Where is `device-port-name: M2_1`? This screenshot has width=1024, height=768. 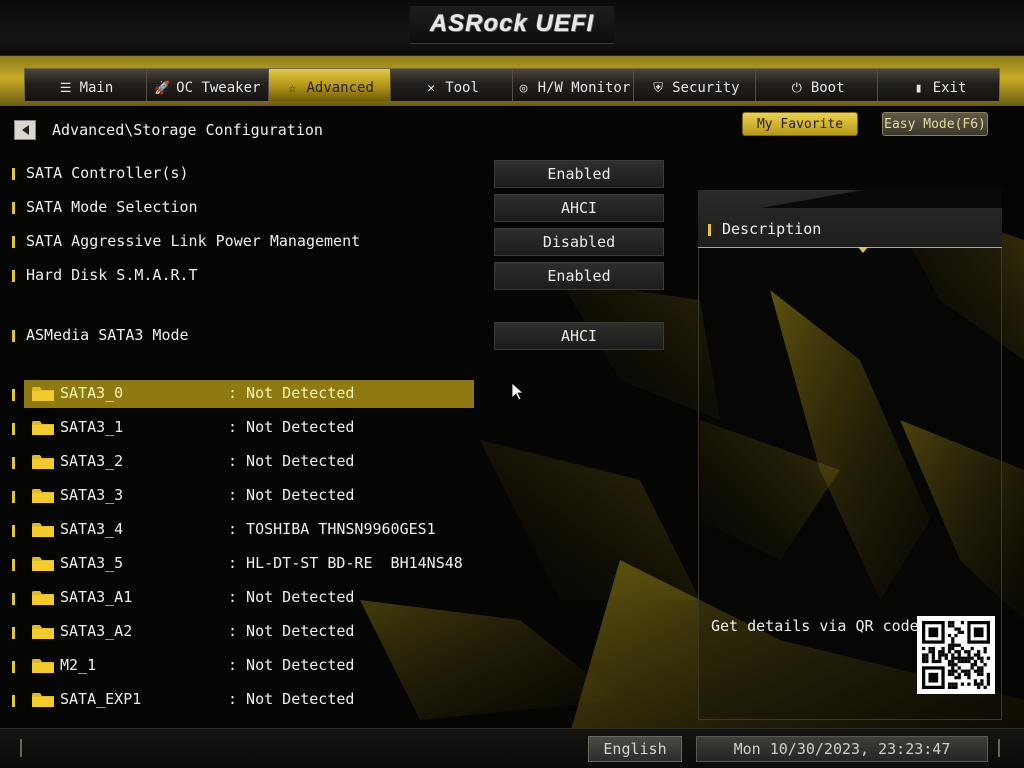
device-port-name: M2_1 is located at coordinates (78, 665).